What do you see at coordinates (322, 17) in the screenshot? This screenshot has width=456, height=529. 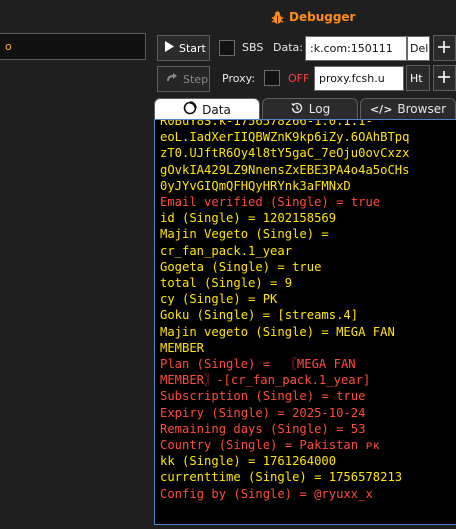 I see `app-title: Debugger` at bounding box center [322, 17].